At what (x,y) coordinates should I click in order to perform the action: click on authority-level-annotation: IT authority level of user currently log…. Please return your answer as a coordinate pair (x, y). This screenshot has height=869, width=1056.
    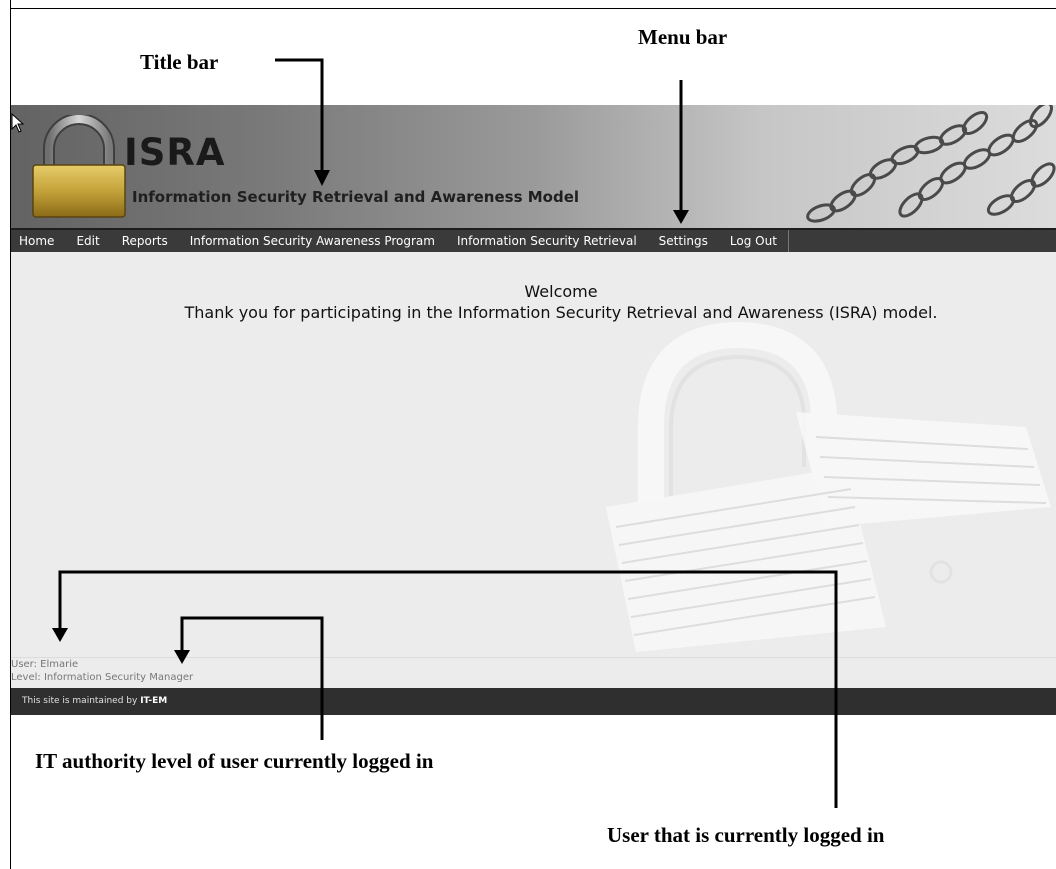
    Looking at the image, I should click on (234, 761).